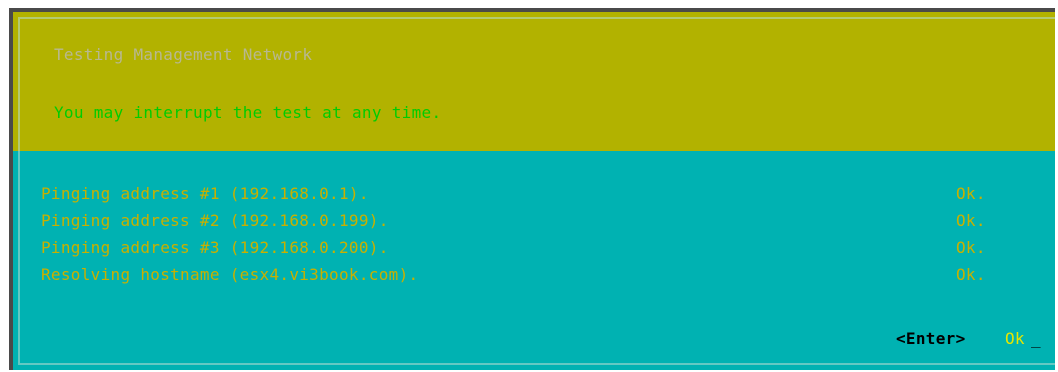 The image size is (1058, 372). Describe the element at coordinates (183, 54) in the screenshot. I see `dialog-title: Testing Management Network` at that location.